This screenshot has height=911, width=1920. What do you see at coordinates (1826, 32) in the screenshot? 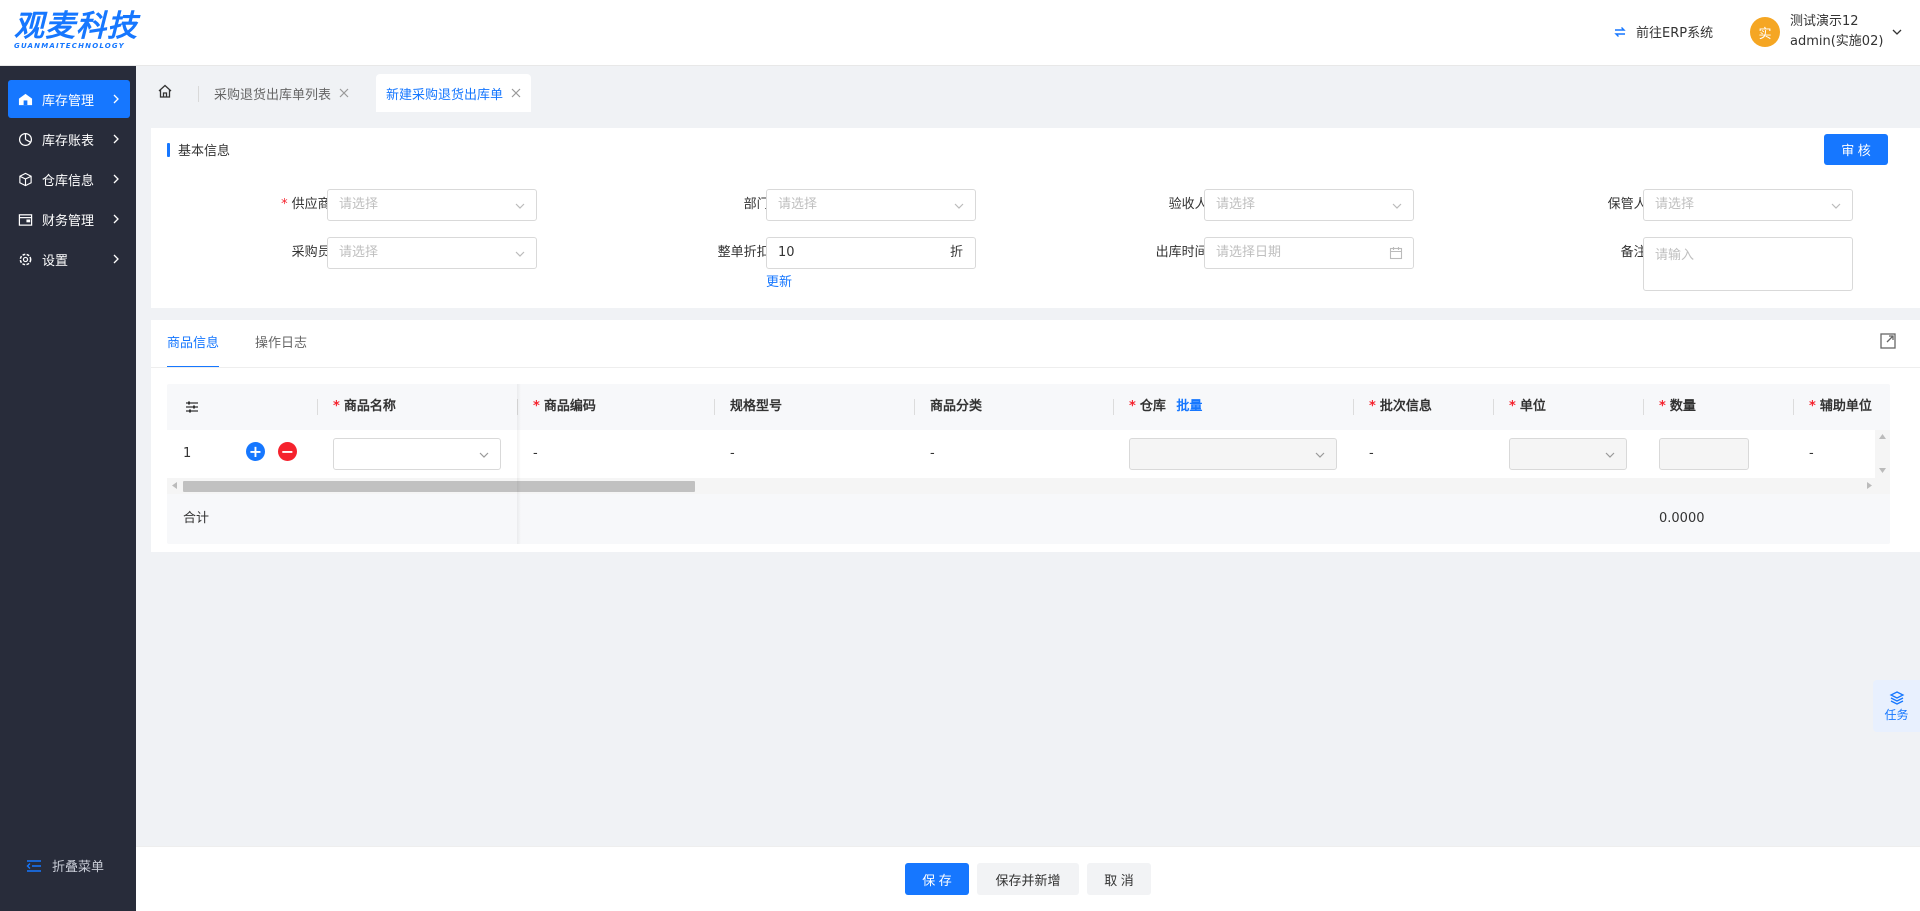
I see `user-menu: 实 测试演示12 admin(实施02)` at bounding box center [1826, 32].